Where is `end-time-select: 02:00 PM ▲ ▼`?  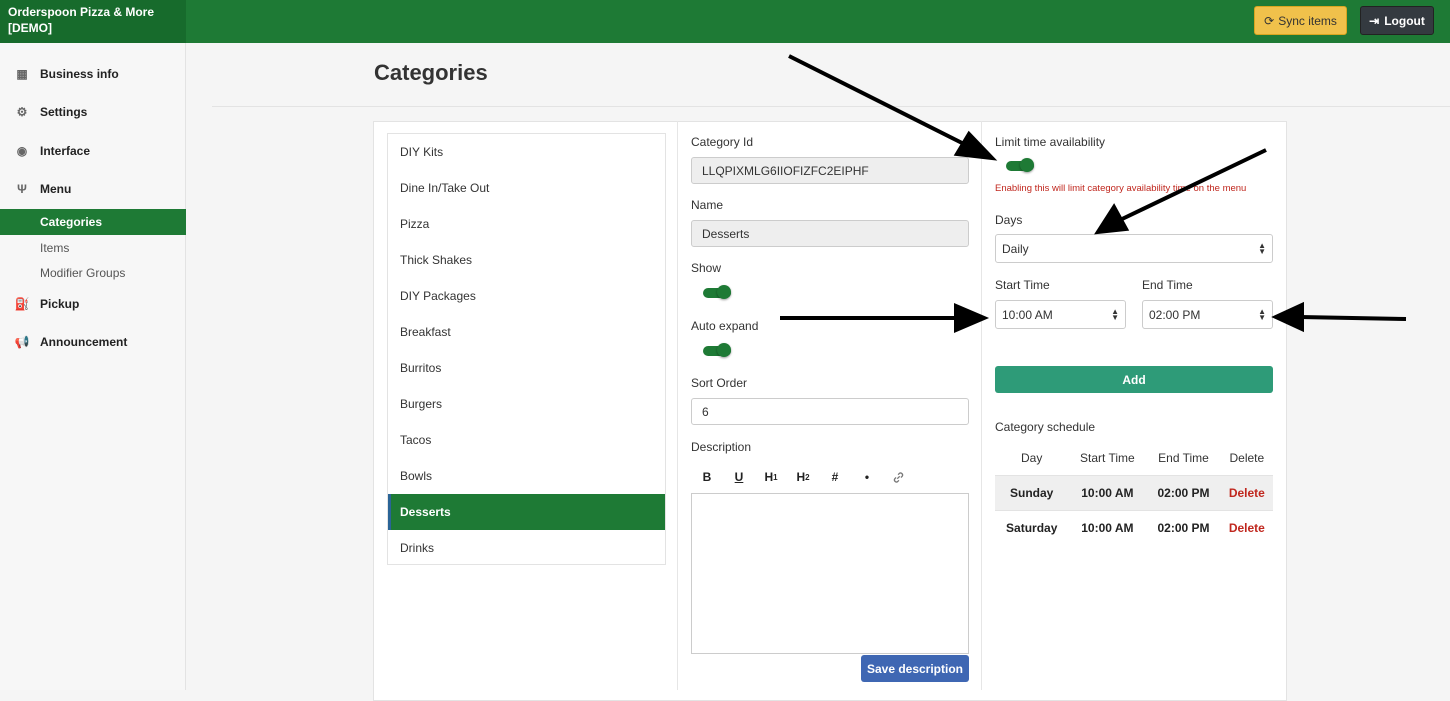
end-time-select: 02:00 PM ▲ ▼ is located at coordinates (1207, 314).